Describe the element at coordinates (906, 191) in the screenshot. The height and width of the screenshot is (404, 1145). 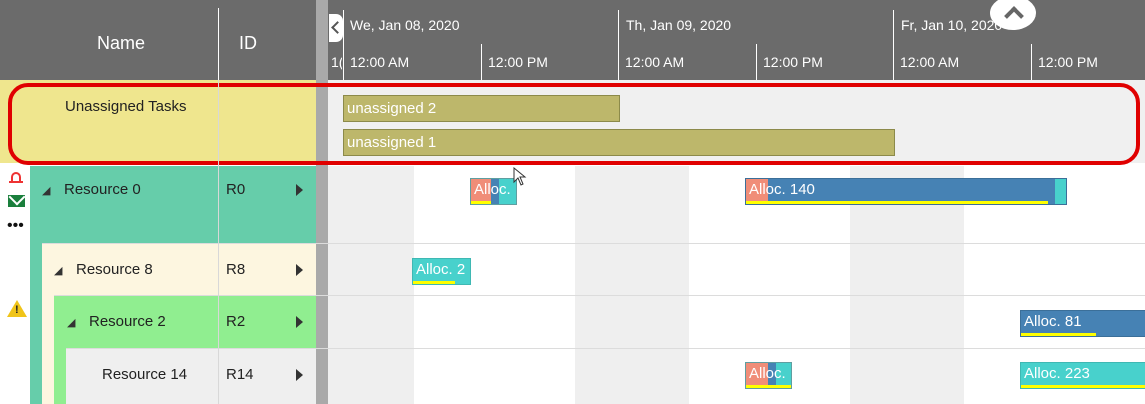
I see `allocation-bar: Alloc. 140` at that location.